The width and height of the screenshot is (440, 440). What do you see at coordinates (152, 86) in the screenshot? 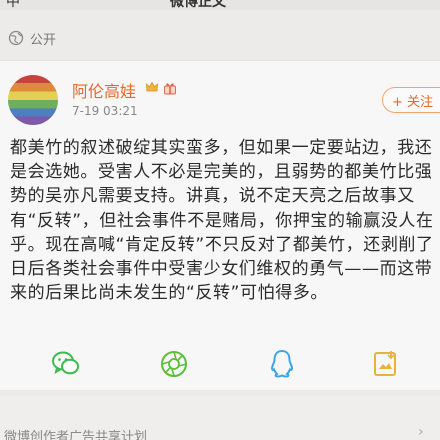
I see `crown-icon` at bounding box center [152, 86].